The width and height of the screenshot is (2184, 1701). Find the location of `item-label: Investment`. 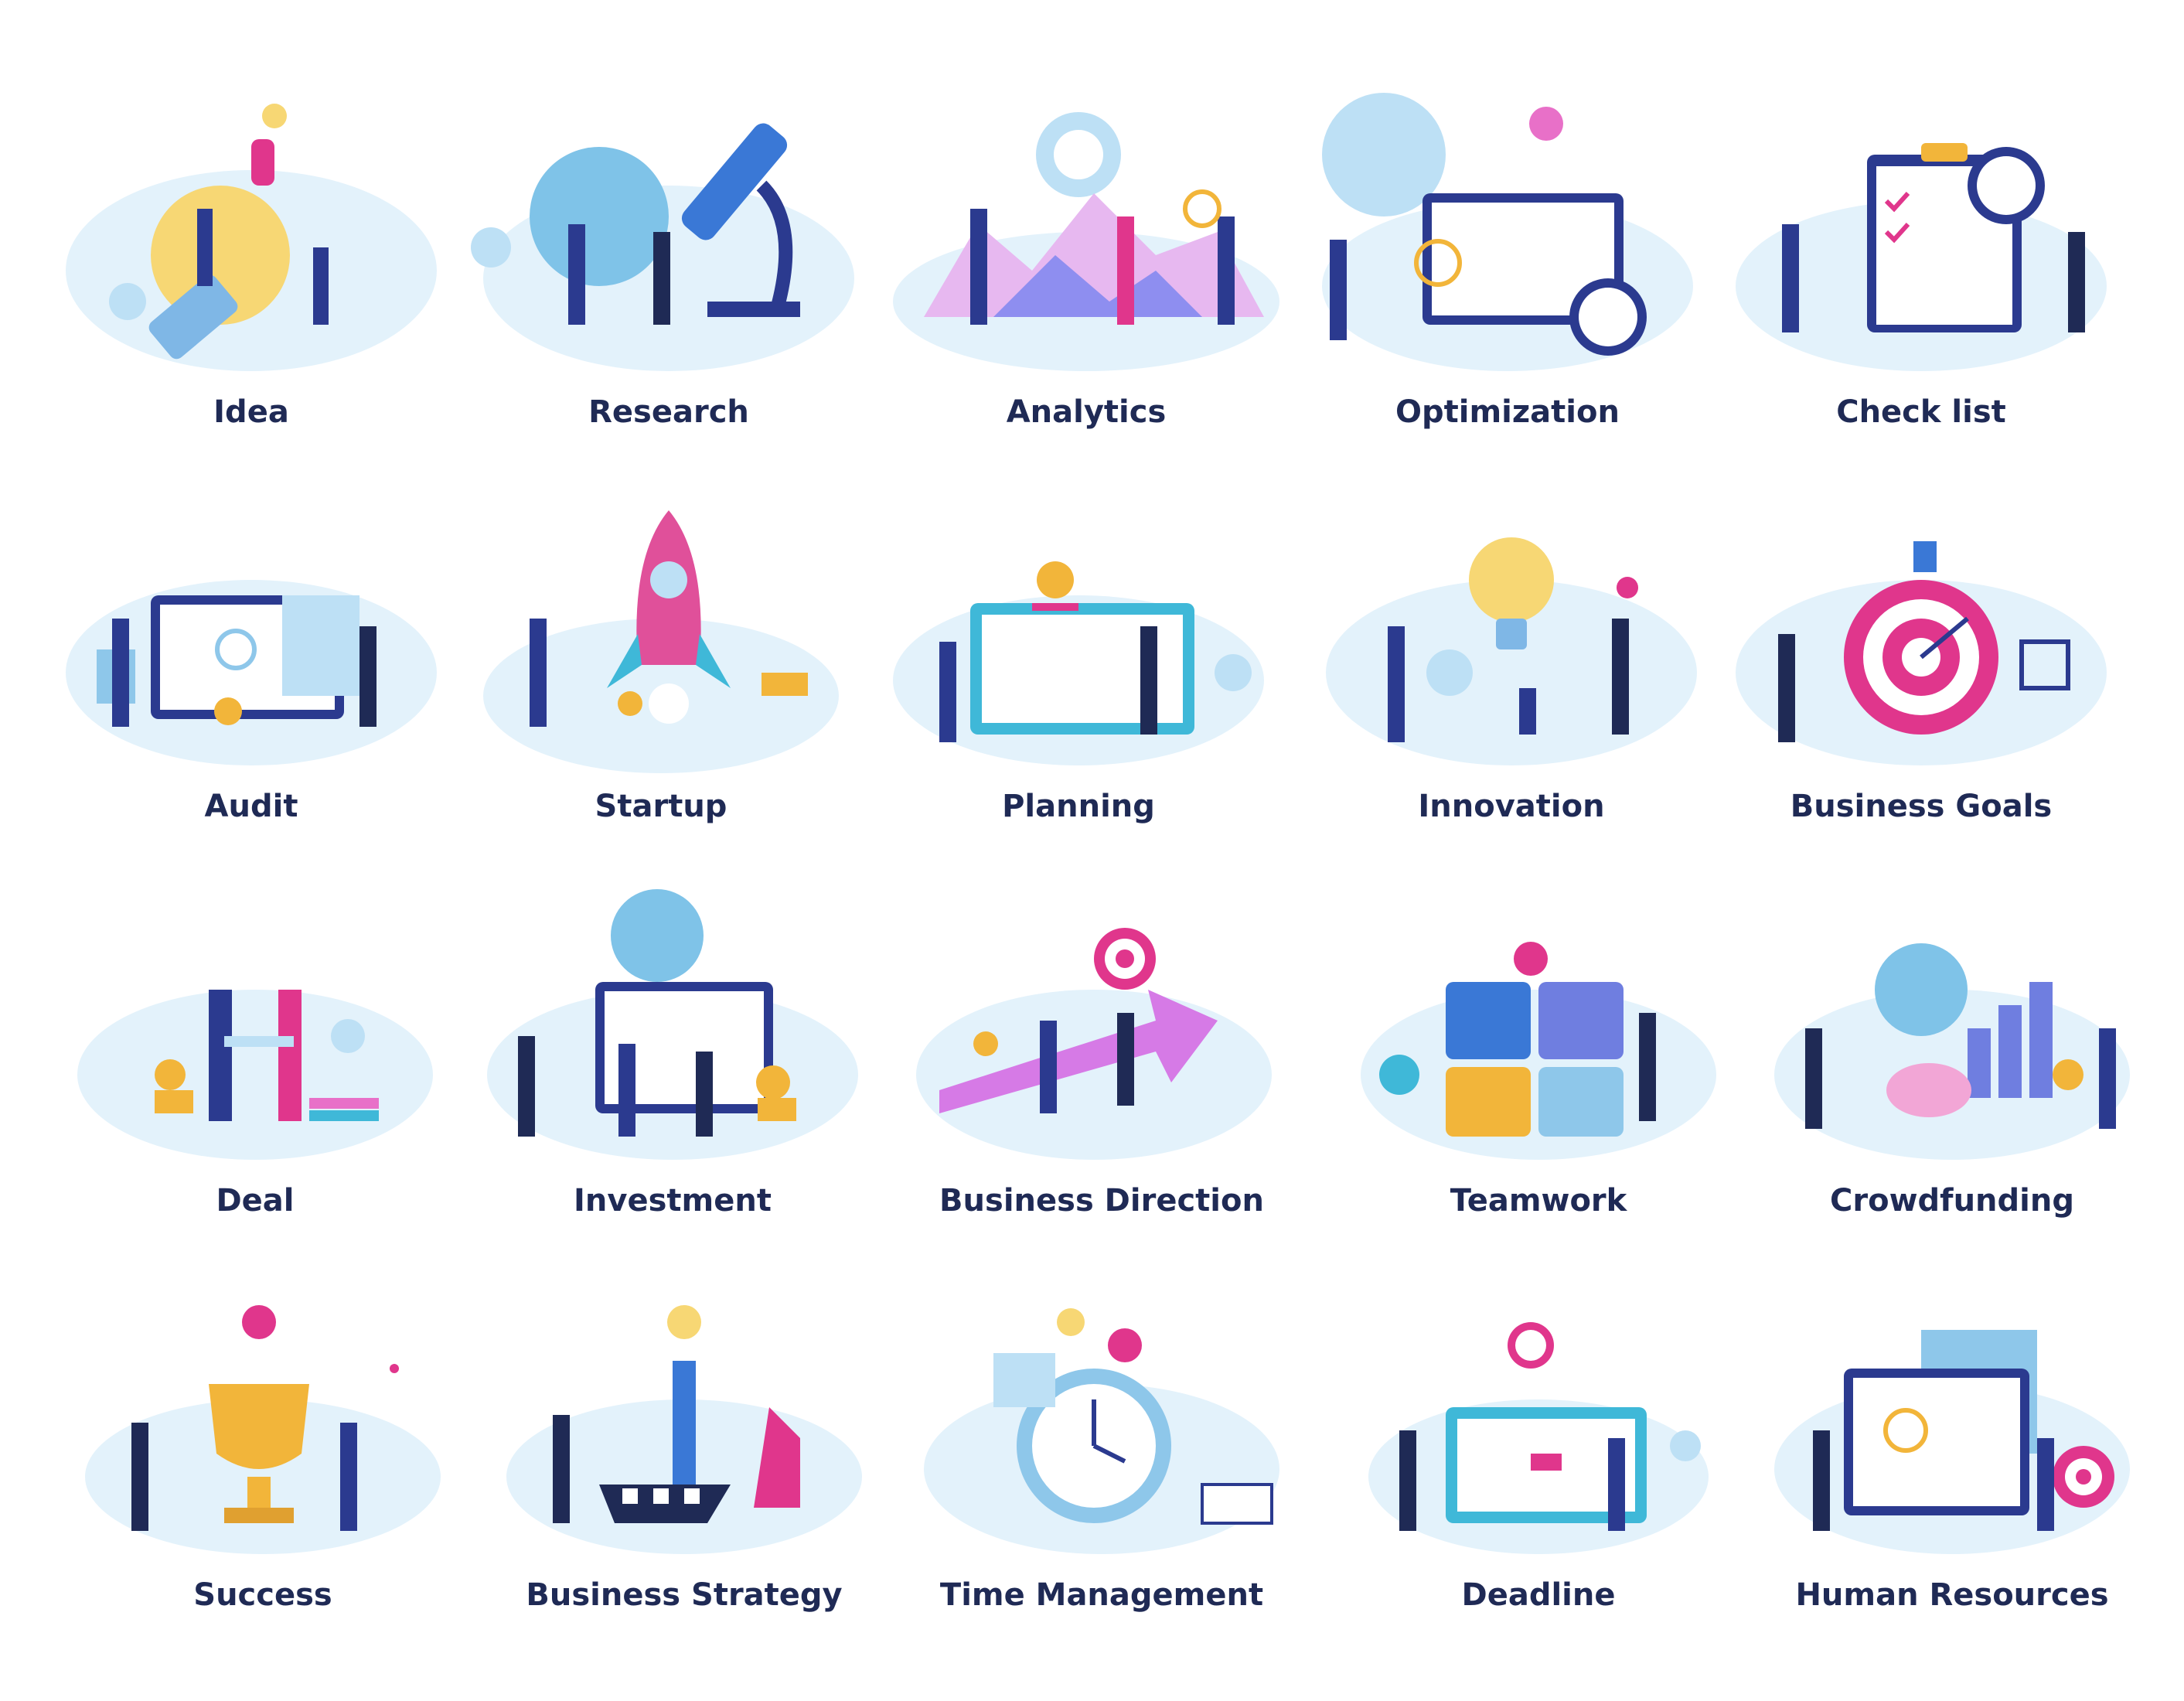

item-label: Investment is located at coordinates (673, 1201).